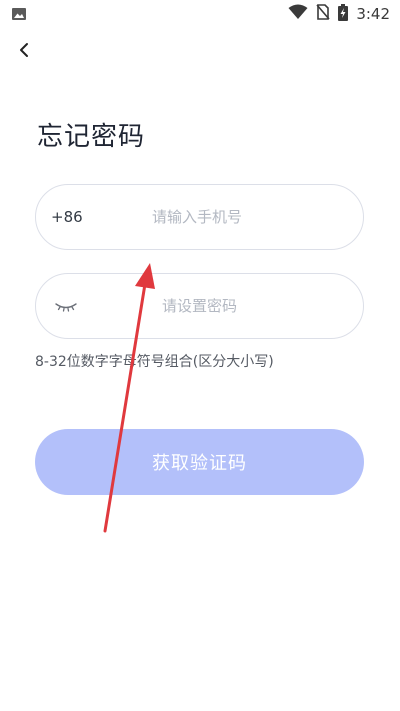 This screenshot has width=400, height=711. I want to click on no-sim-icon, so click(323, 14).